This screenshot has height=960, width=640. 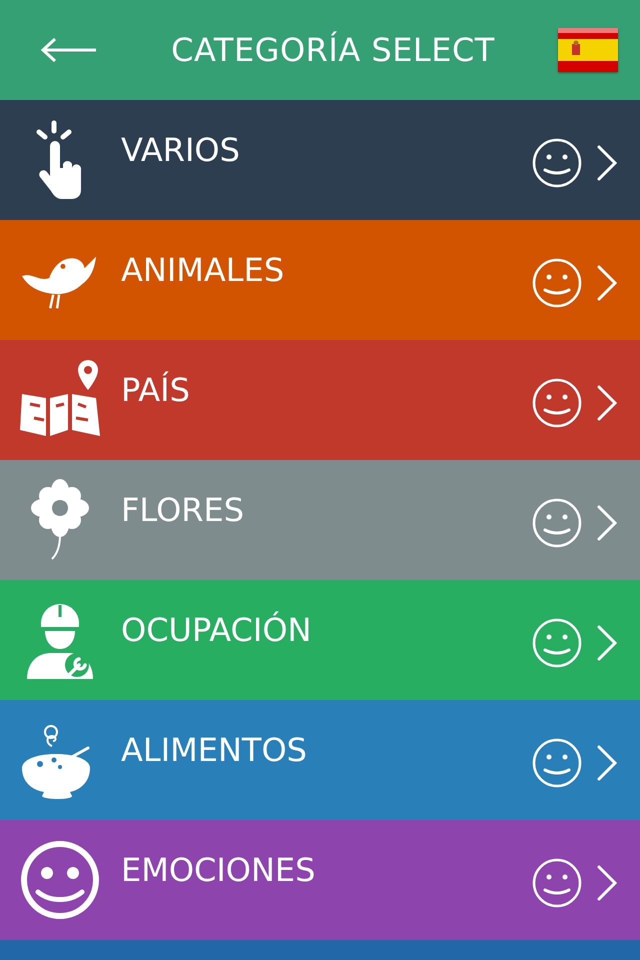 I want to click on category-label: ALIMENTOS, so click(x=214, y=750).